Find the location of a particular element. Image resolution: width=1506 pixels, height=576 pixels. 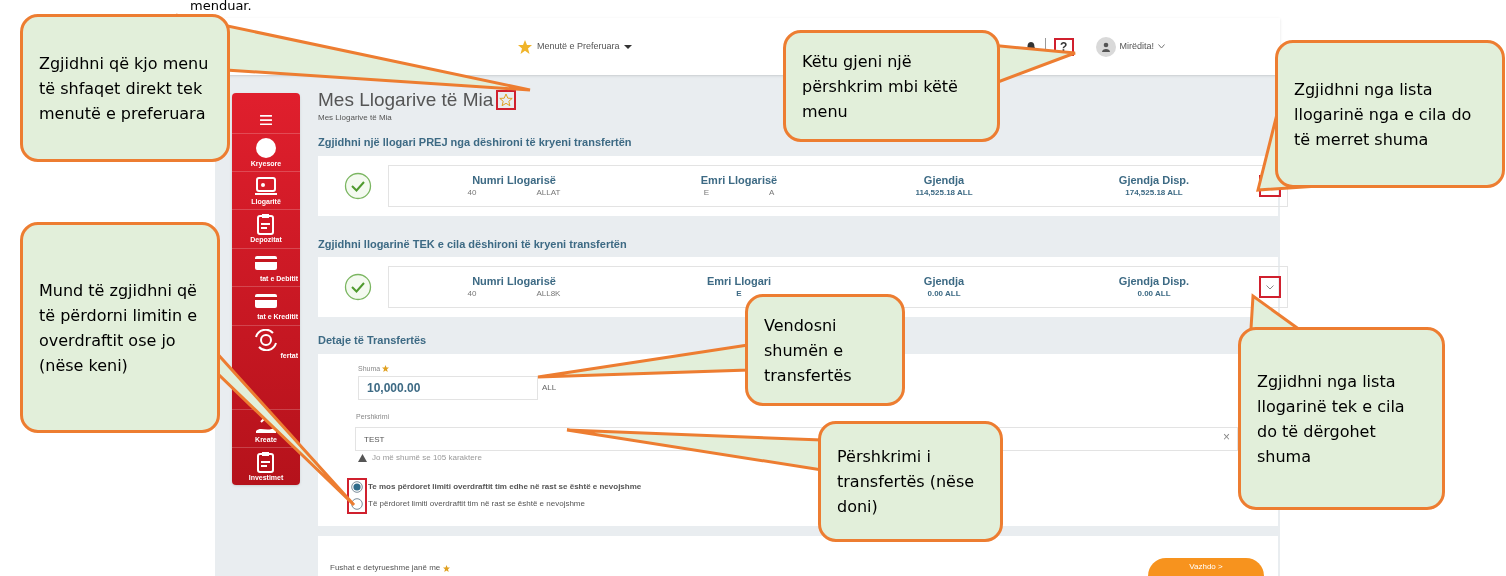

column-value: A is located at coordinates (772, 192).